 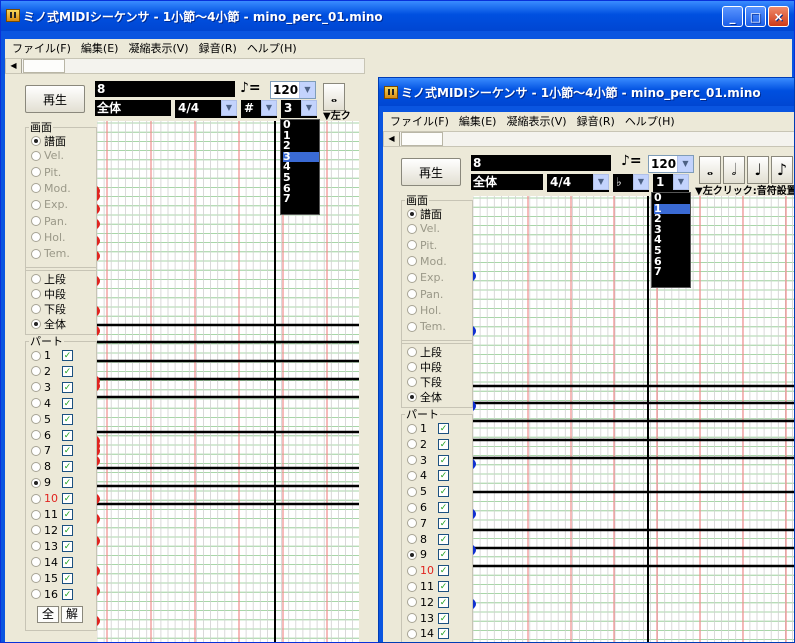 What do you see at coordinates (52, 594) in the screenshot?
I see `part-option: 16 ✓` at bounding box center [52, 594].